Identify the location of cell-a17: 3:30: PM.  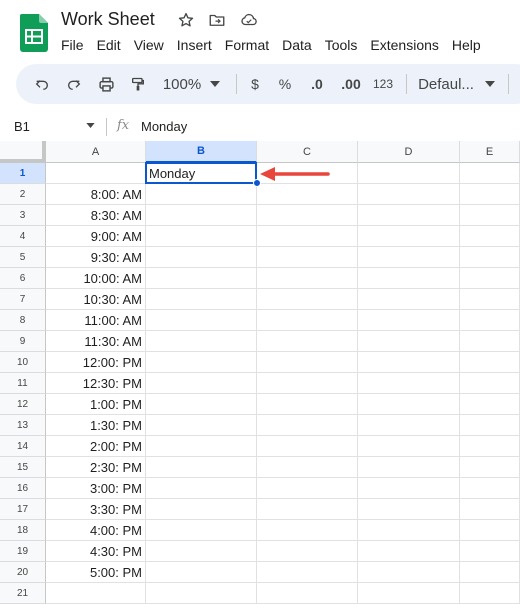
(96, 509).